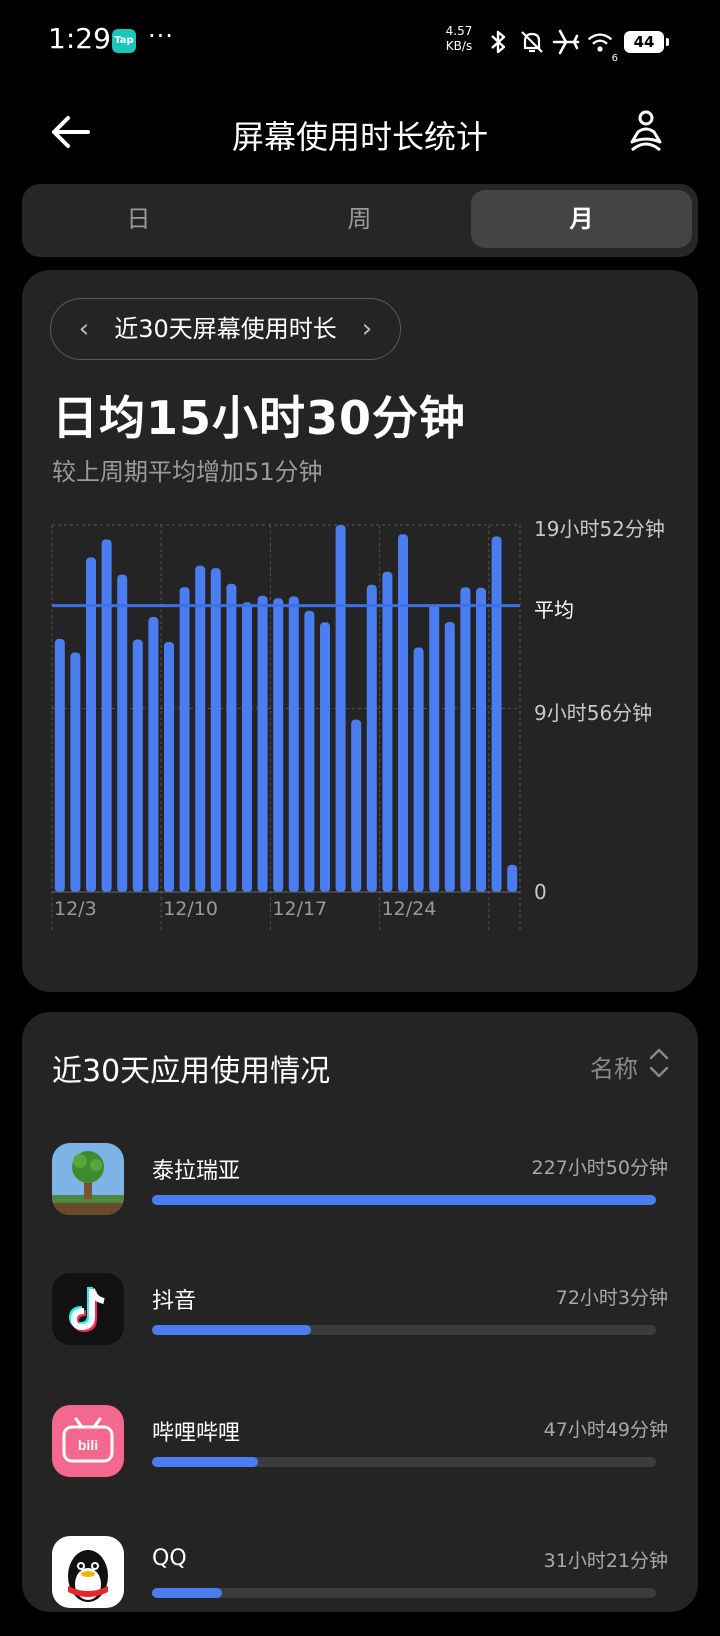 This screenshot has width=720, height=1636. Describe the element at coordinates (360, 42) in the screenshot. I see `status-bar: 1:29 Tap ··· 4.57 KB/s 6 44` at that location.